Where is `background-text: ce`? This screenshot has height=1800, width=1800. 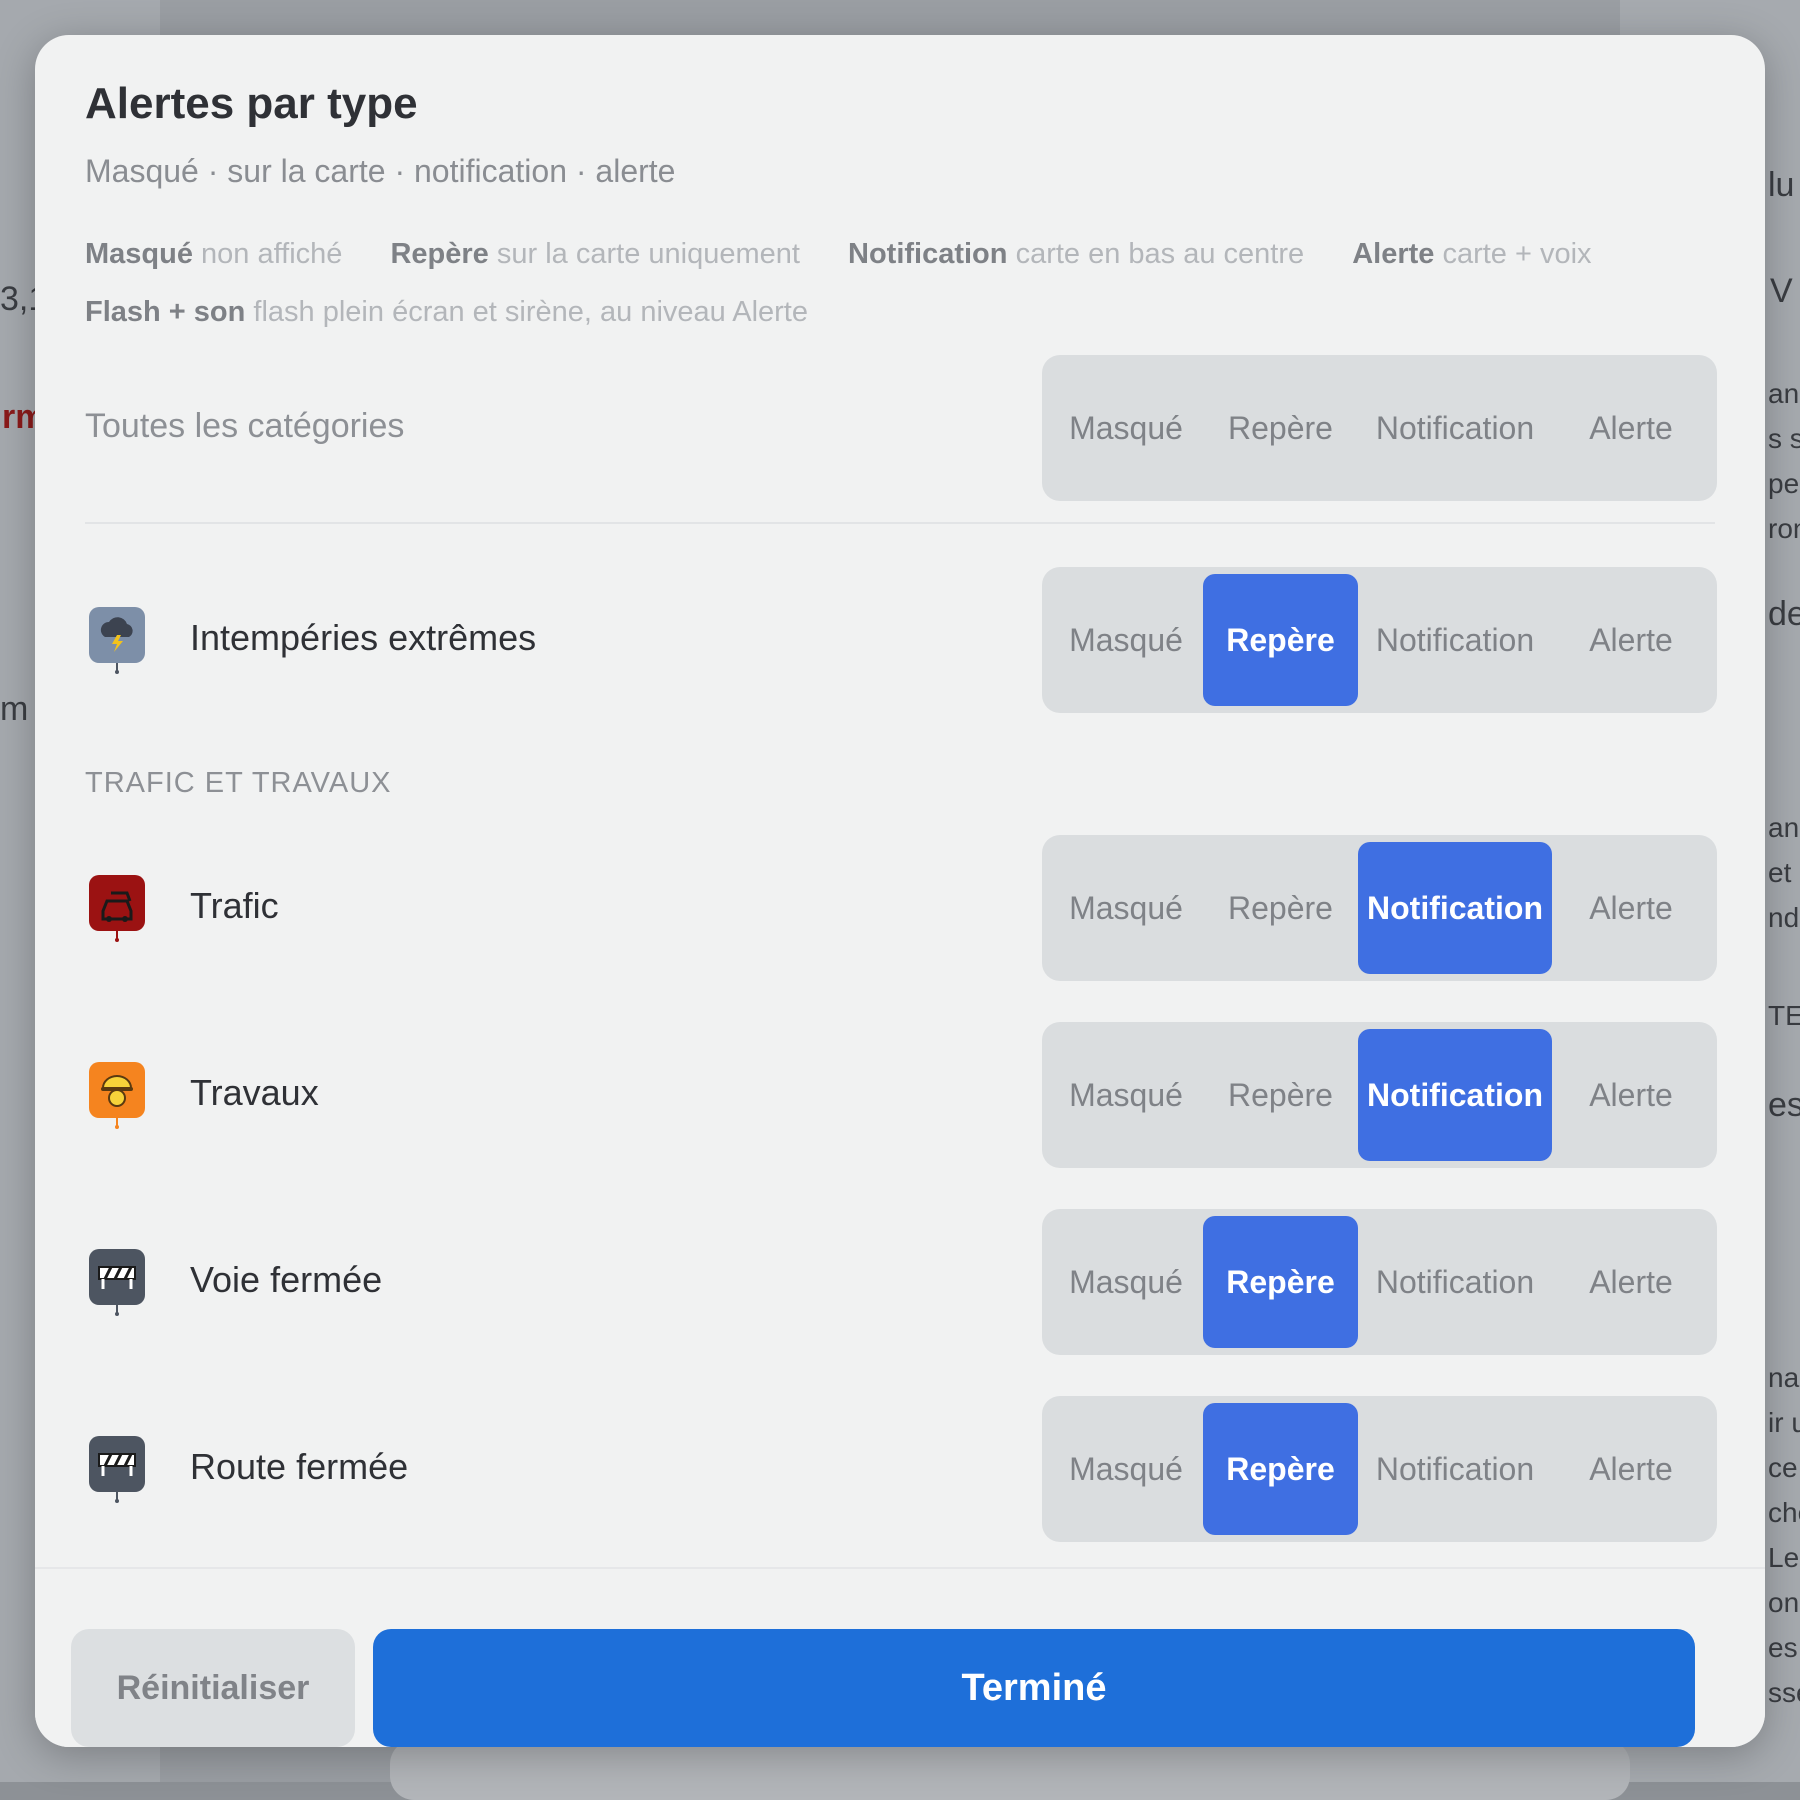
background-text: ce is located at coordinates (1783, 1467).